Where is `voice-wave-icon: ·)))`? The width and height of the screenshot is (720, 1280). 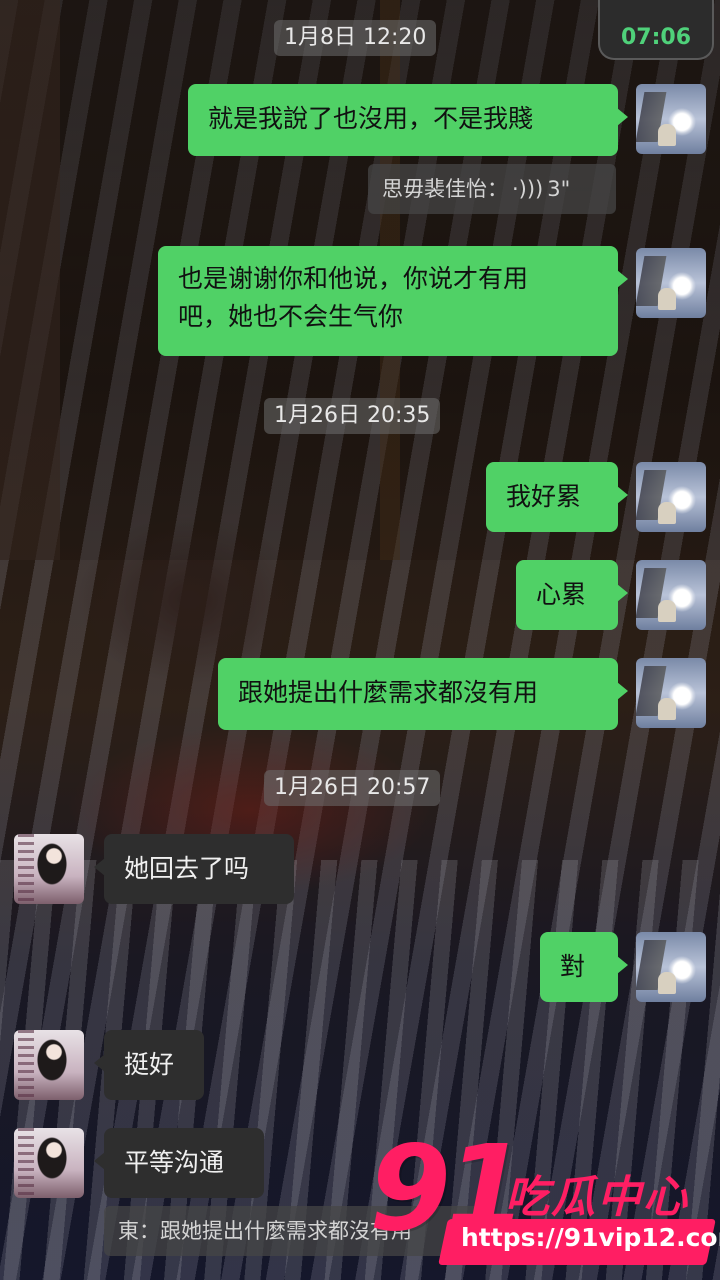 voice-wave-icon: ·))) is located at coordinates (528, 189).